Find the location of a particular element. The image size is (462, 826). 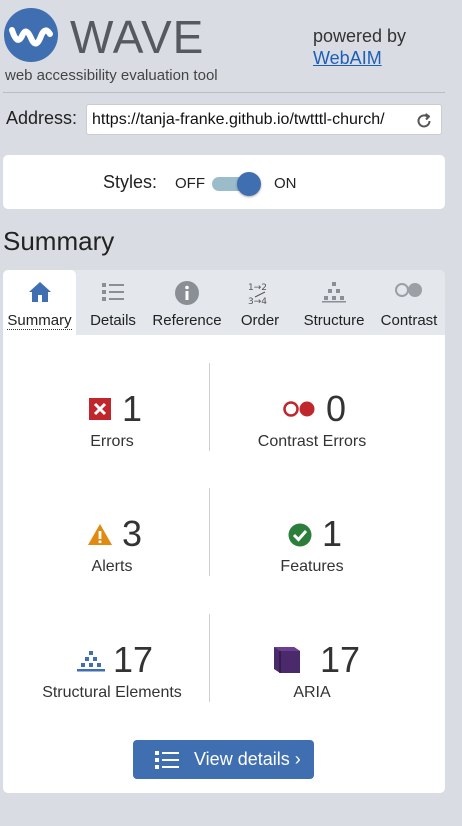

alert-icon is located at coordinates (100, 534).